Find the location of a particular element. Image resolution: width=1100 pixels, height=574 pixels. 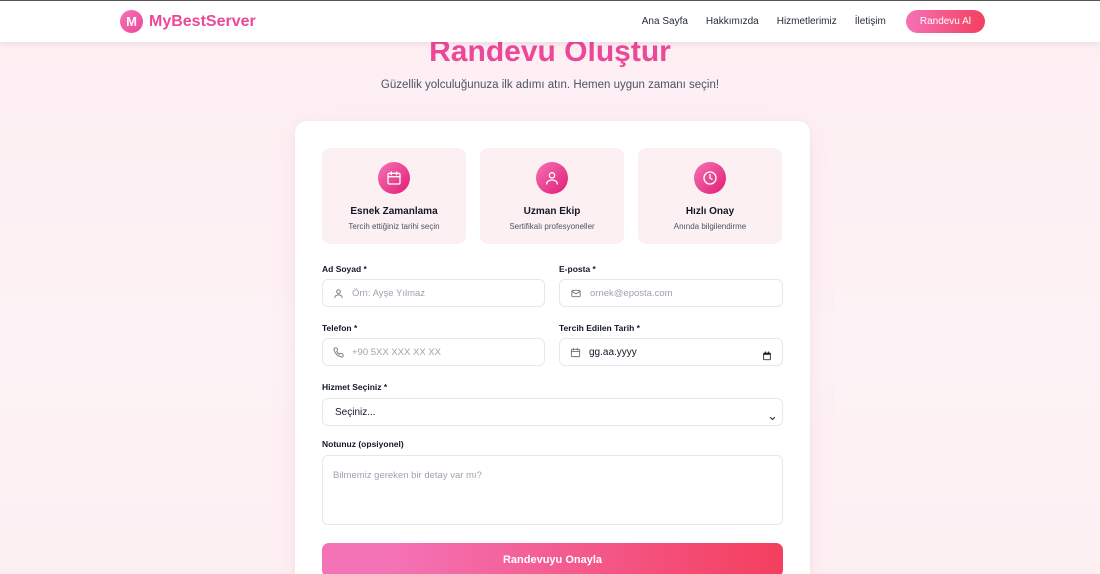

email-label: E-posta * is located at coordinates (577, 269).